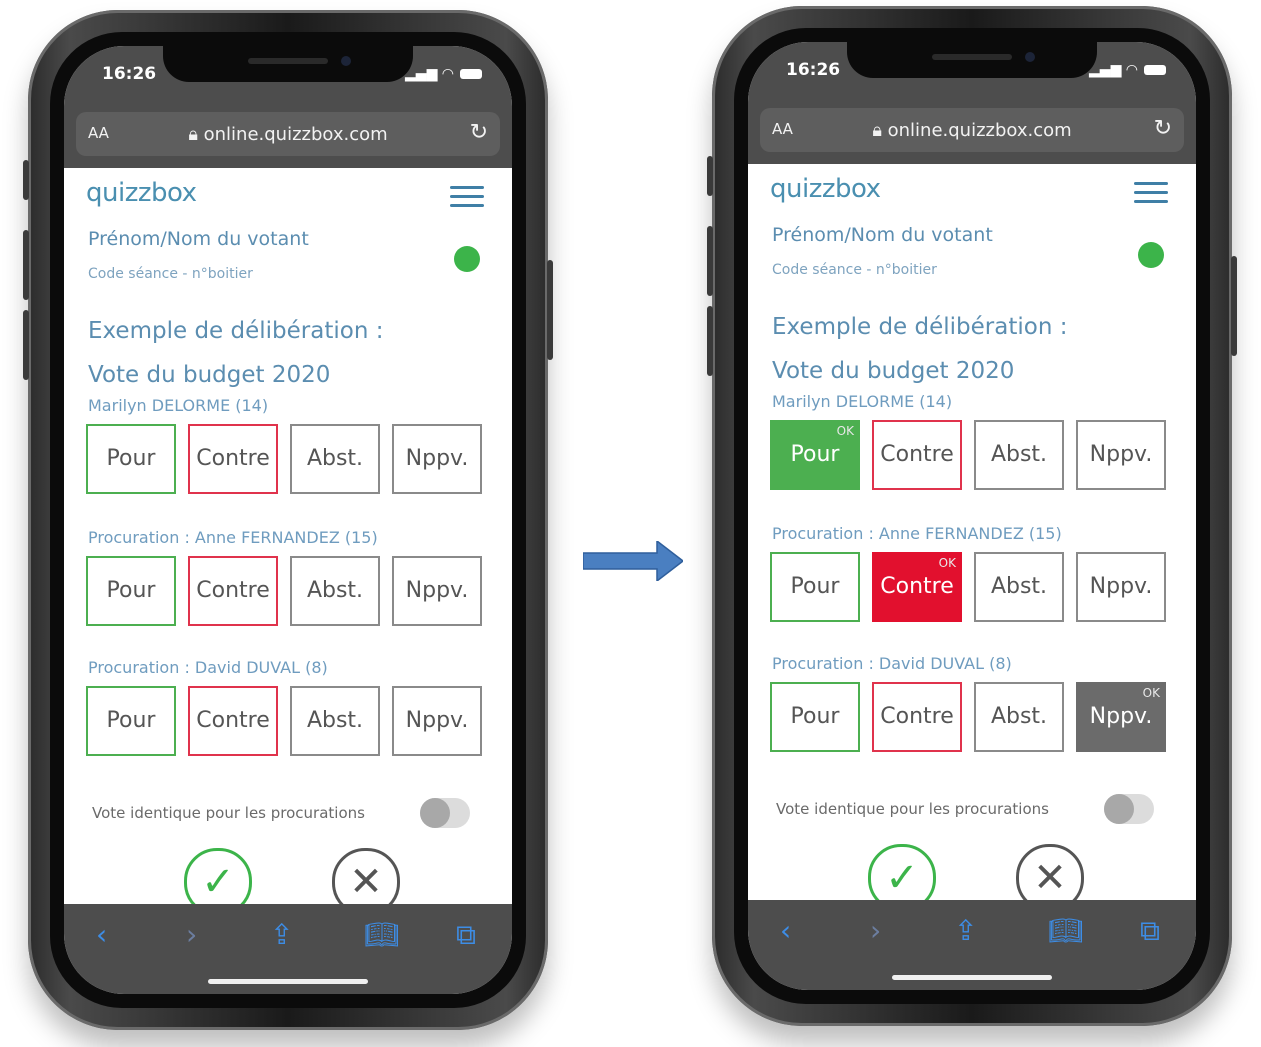  Describe the element at coordinates (815, 455) in the screenshot. I see `vote-pour-button: Pour OK` at that location.